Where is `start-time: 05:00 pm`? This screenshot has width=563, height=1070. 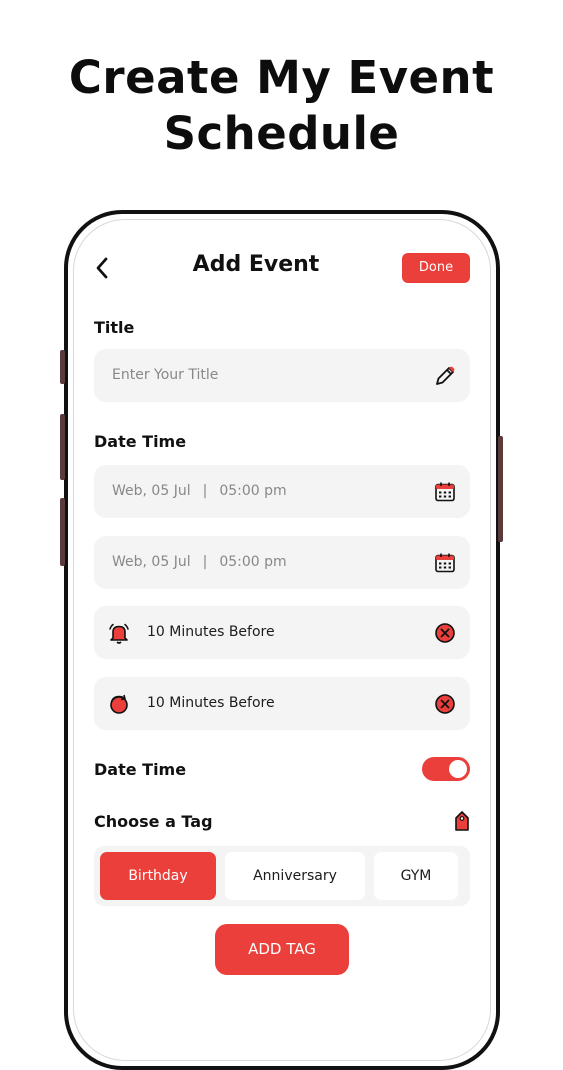 start-time: 05:00 pm is located at coordinates (253, 491).